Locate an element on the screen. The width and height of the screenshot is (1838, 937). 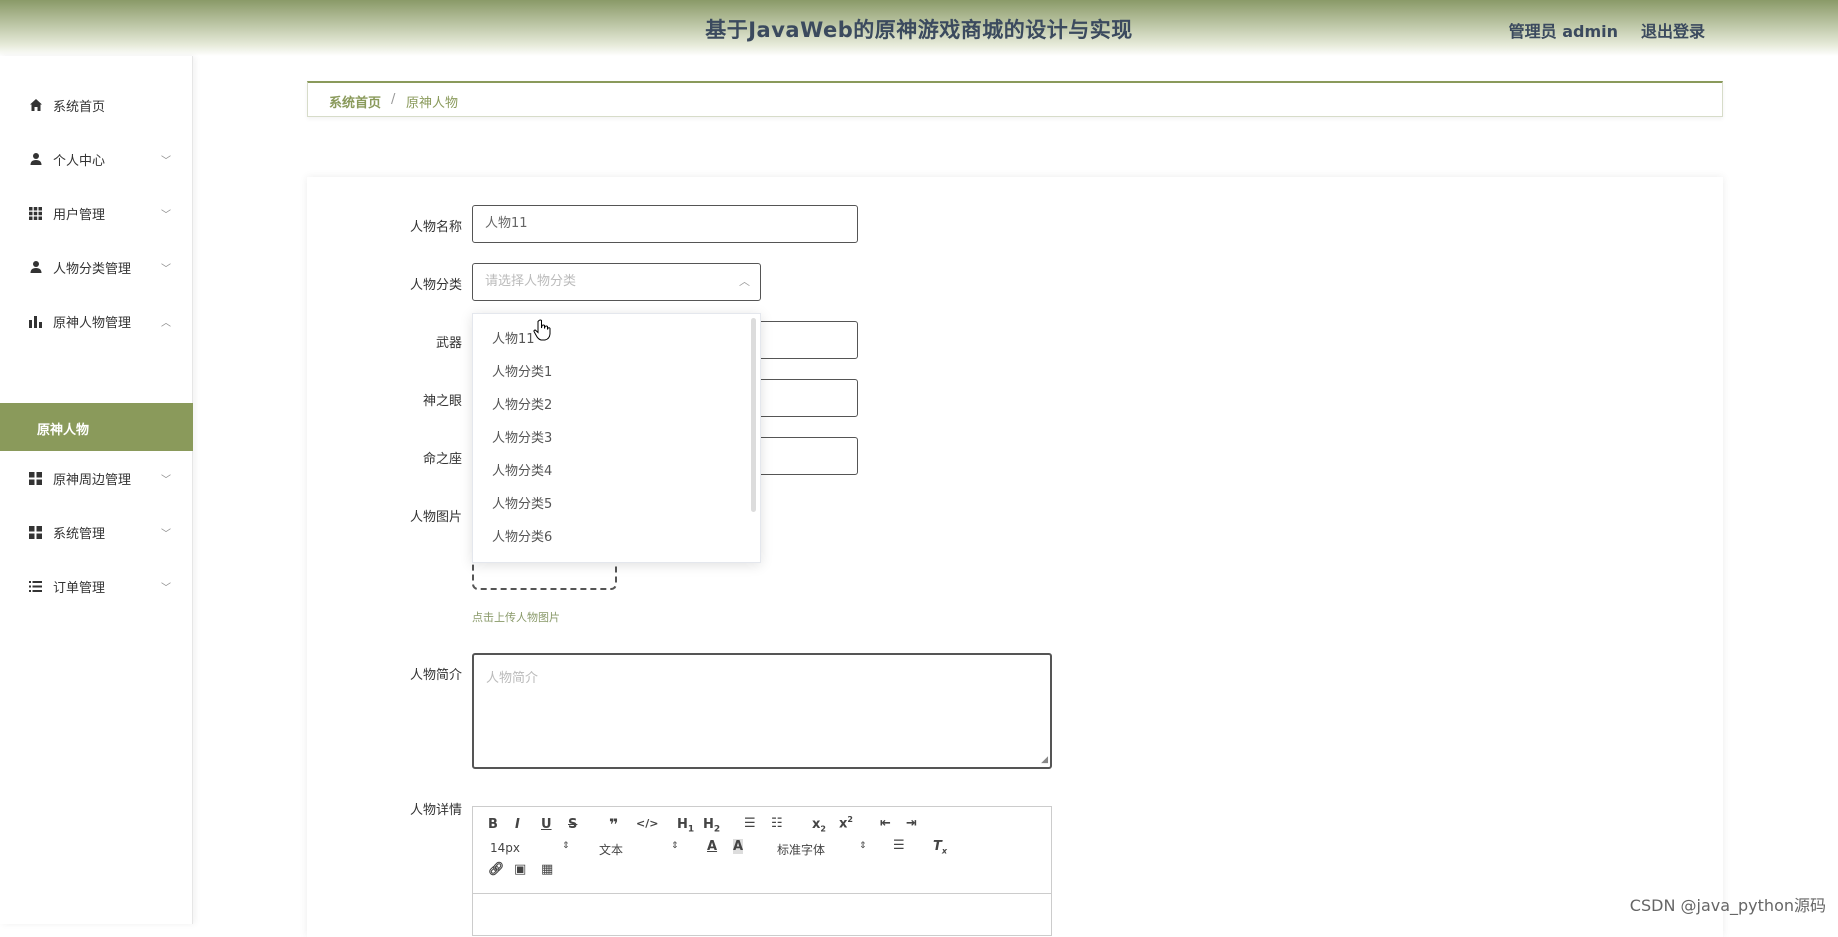
upload-tip: 点击上传人物图片 is located at coordinates (516, 617).